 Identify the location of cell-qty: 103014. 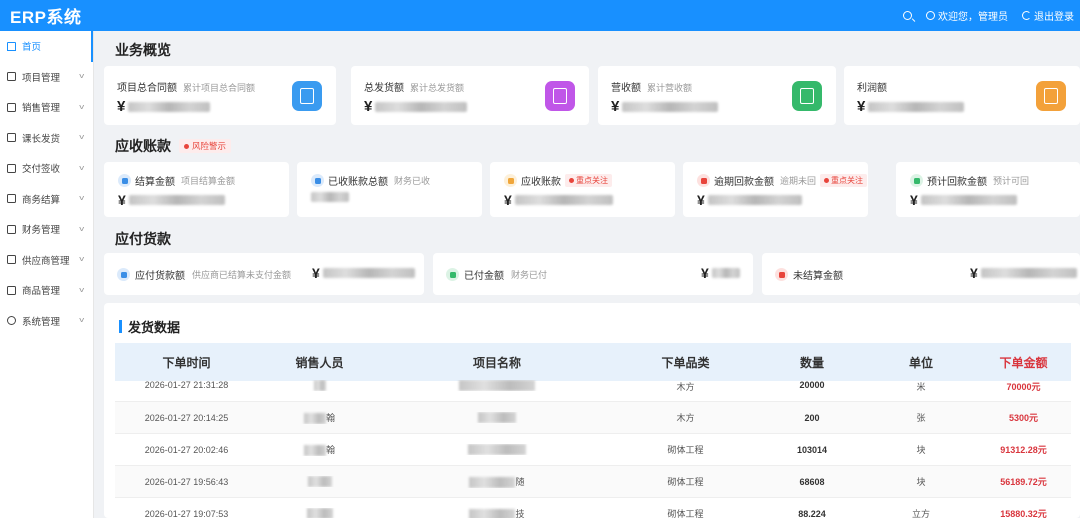
(812, 449).